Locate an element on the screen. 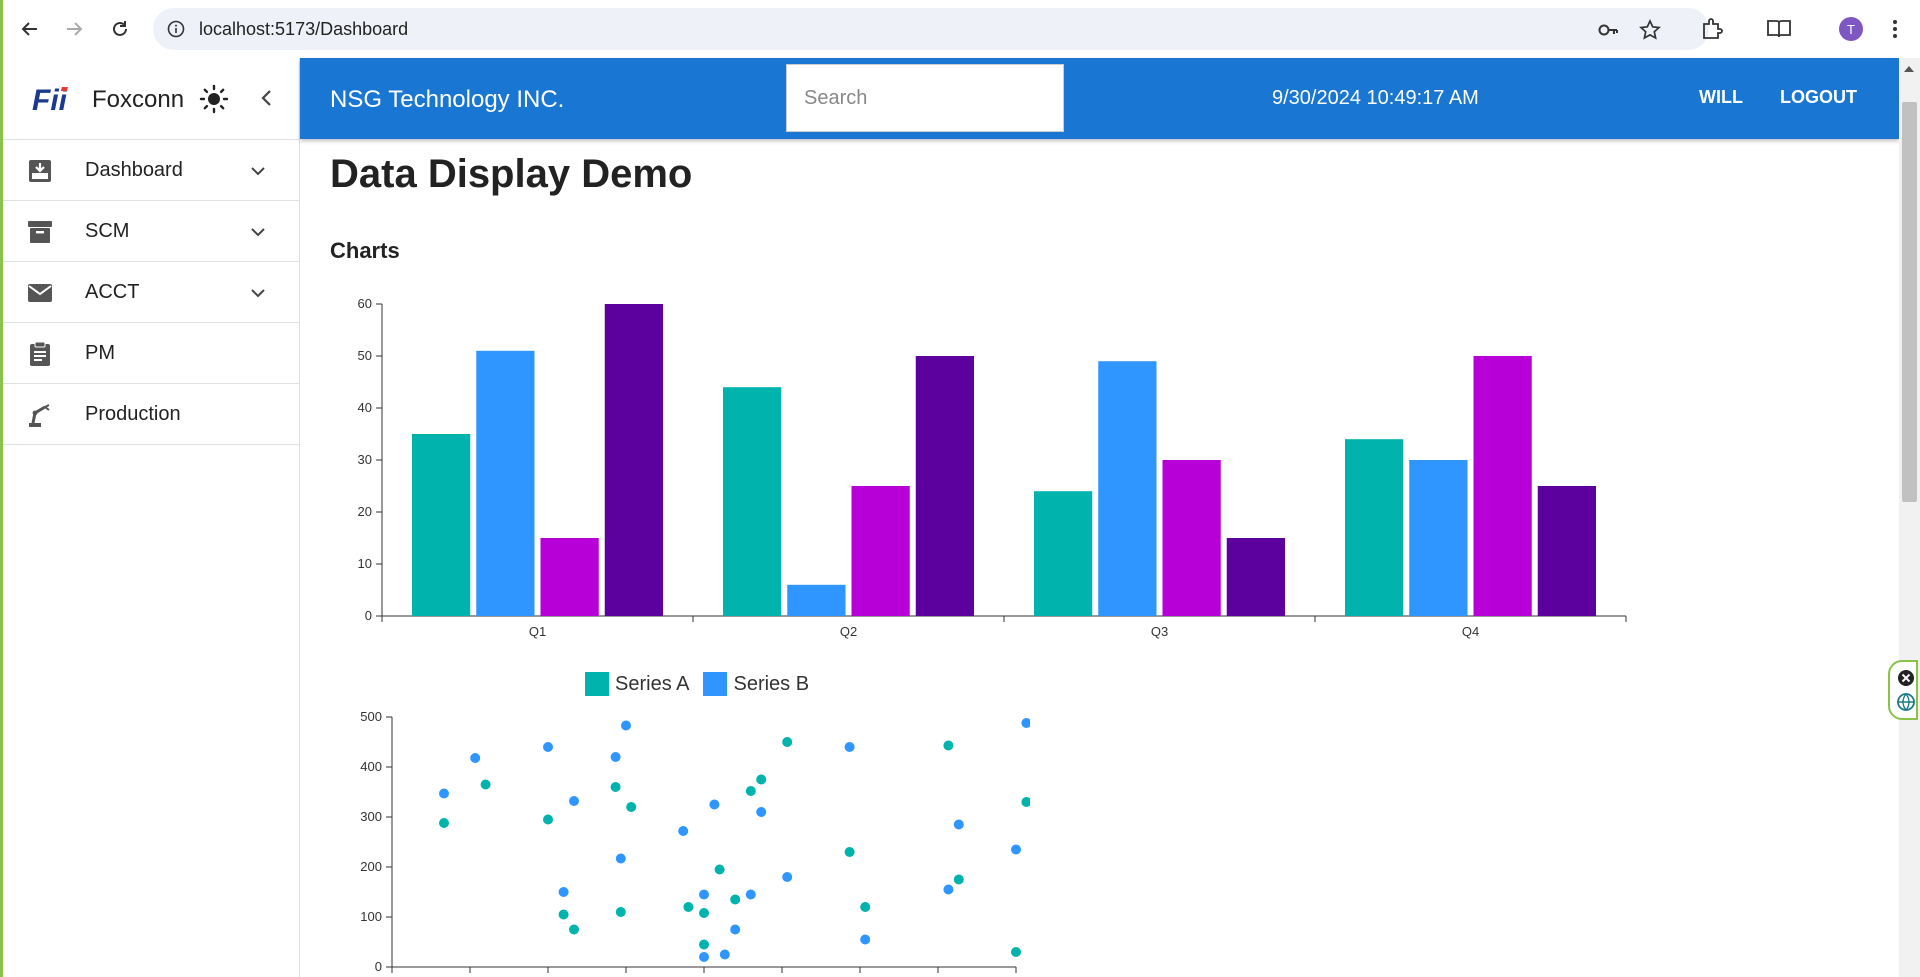 Image resolution: width=1920 pixels, height=977 pixels. y-tick-label: 400 is located at coordinates (371, 766).